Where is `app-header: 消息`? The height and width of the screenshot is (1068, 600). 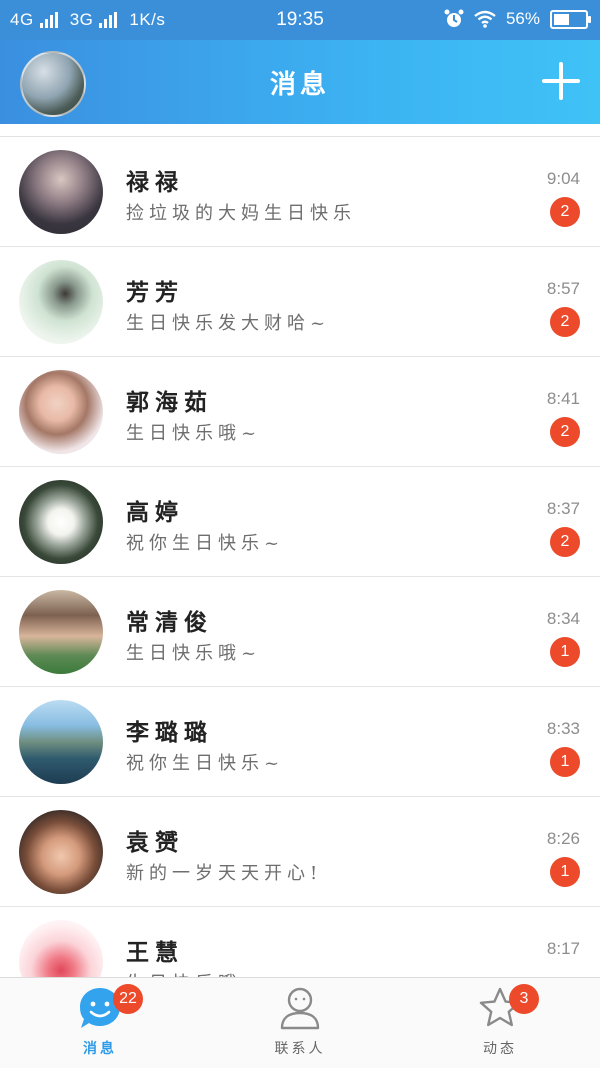
app-header: 消息 is located at coordinates (300, 82).